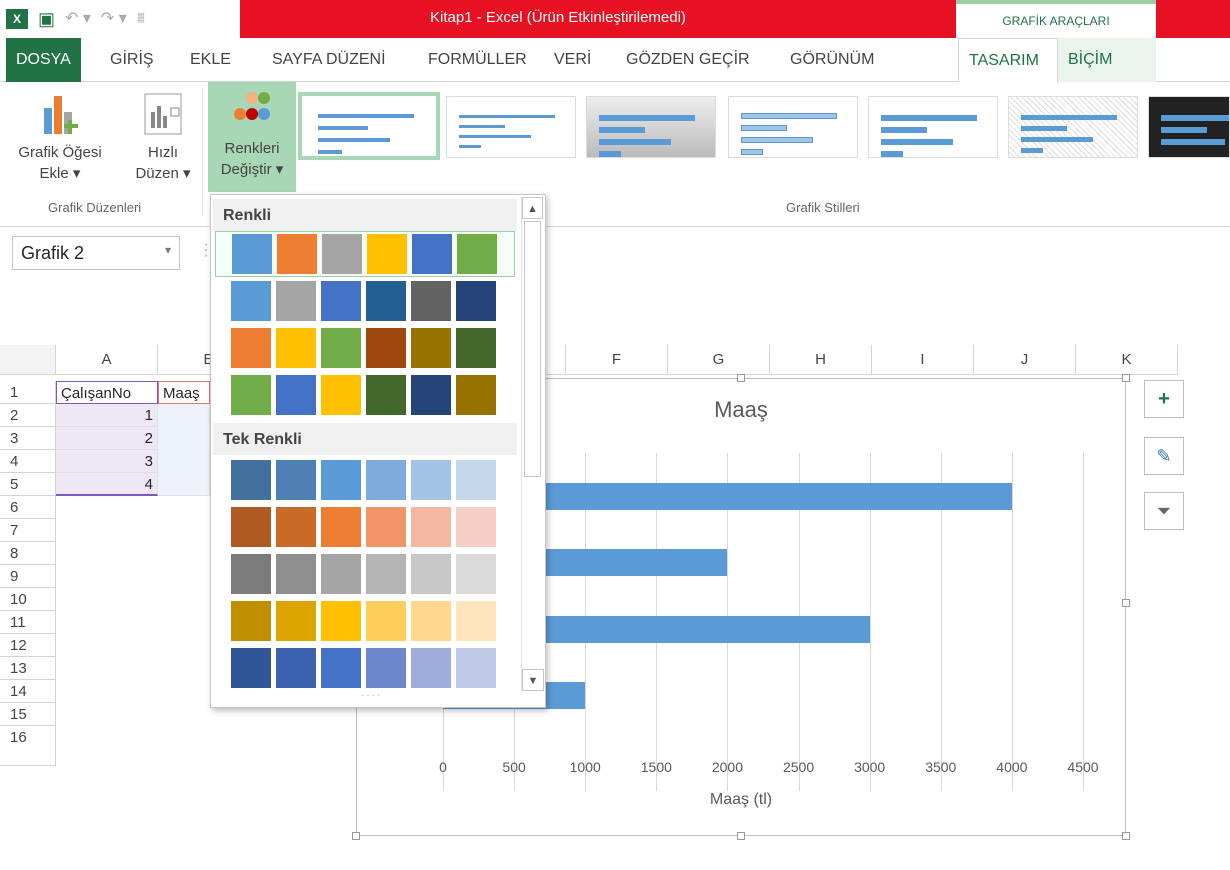 The width and height of the screenshot is (1230, 870). What do you see at coordinates (28, 714) in the screenshot?
I see `row-header: 15` at bounding box center [28, 714].